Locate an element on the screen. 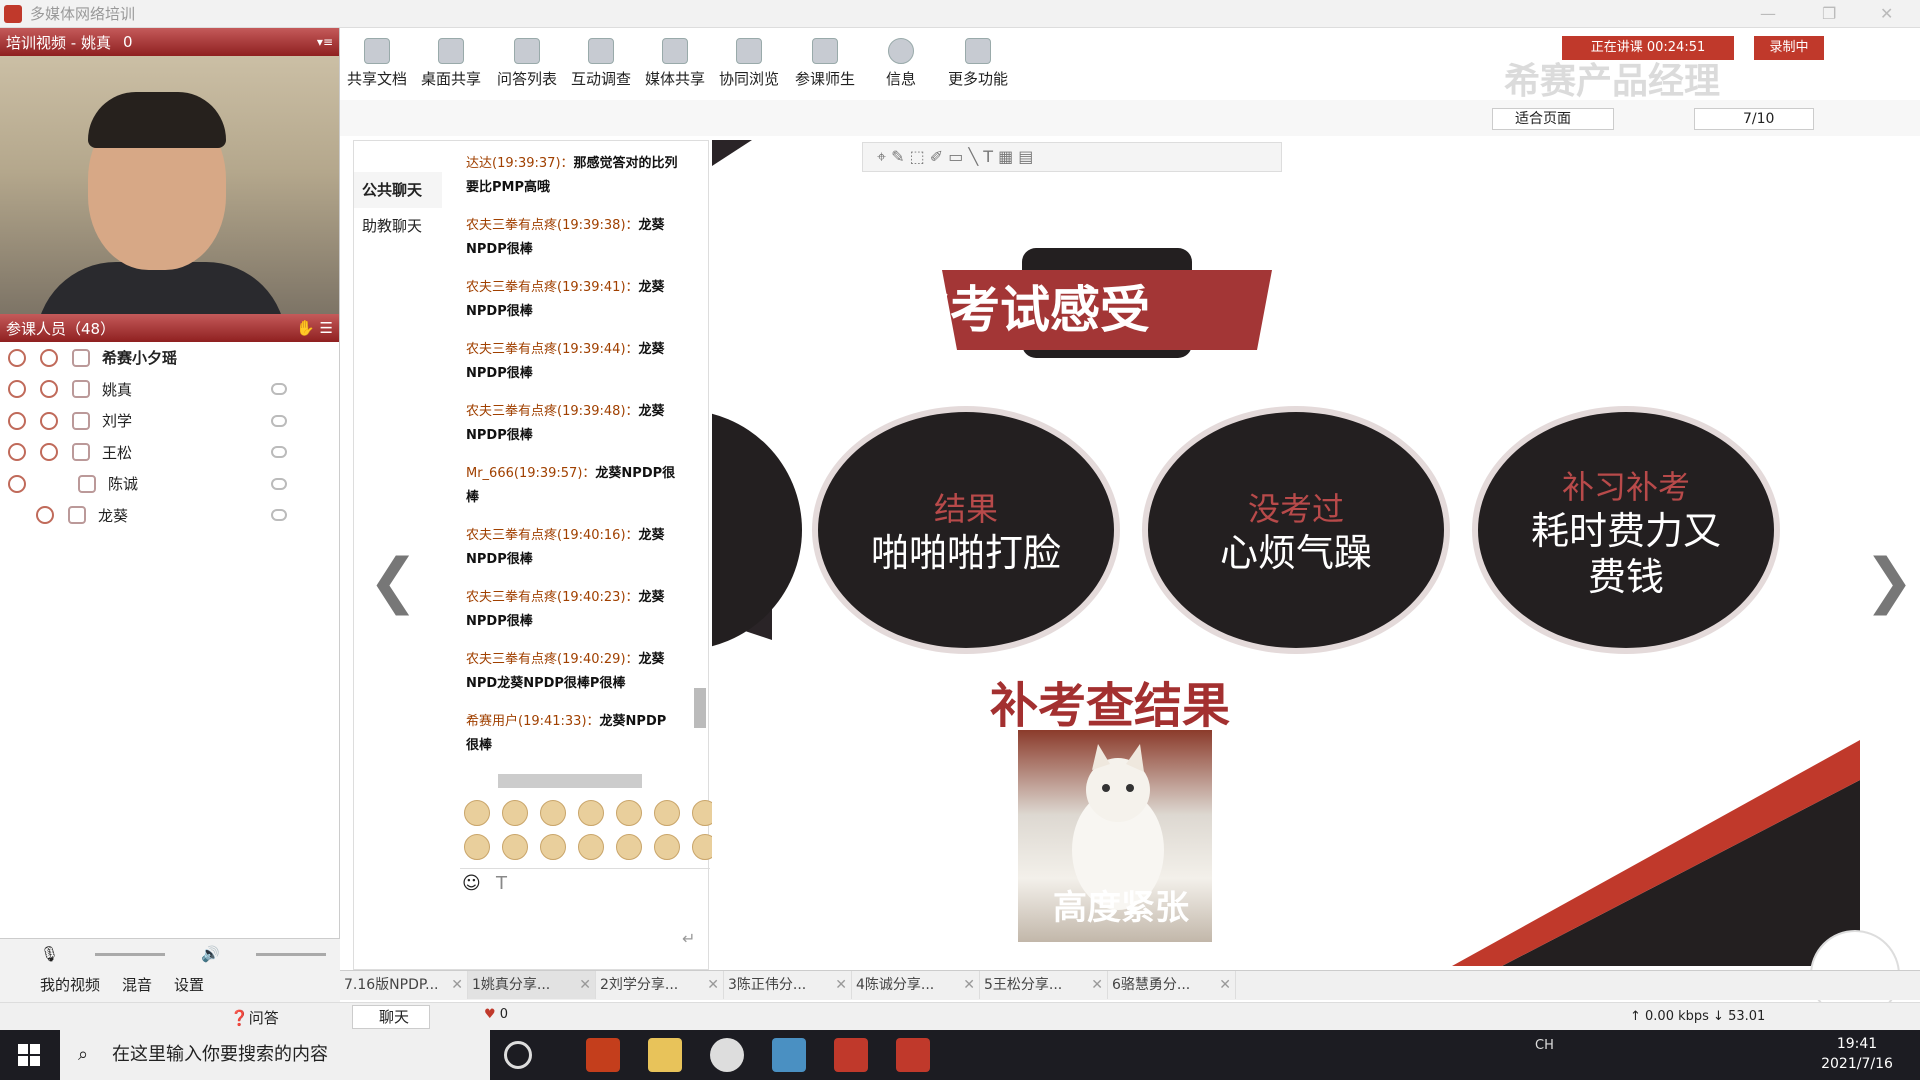 Image resolution: width=1920 pixels, height=1080 pixels. file-explorer-icon is located at coordinates (665, 1055).